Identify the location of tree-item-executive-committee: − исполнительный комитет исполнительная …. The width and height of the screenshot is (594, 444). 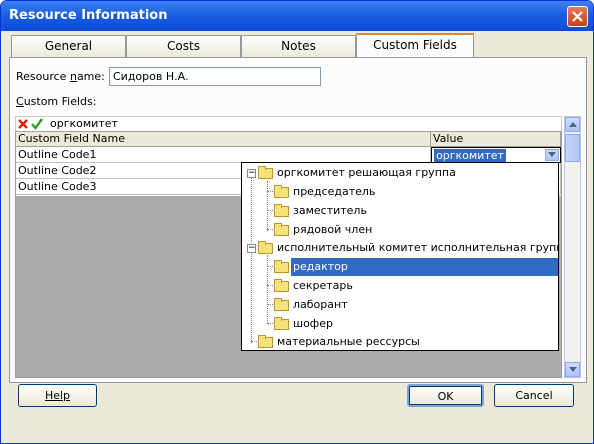
(400, 248).